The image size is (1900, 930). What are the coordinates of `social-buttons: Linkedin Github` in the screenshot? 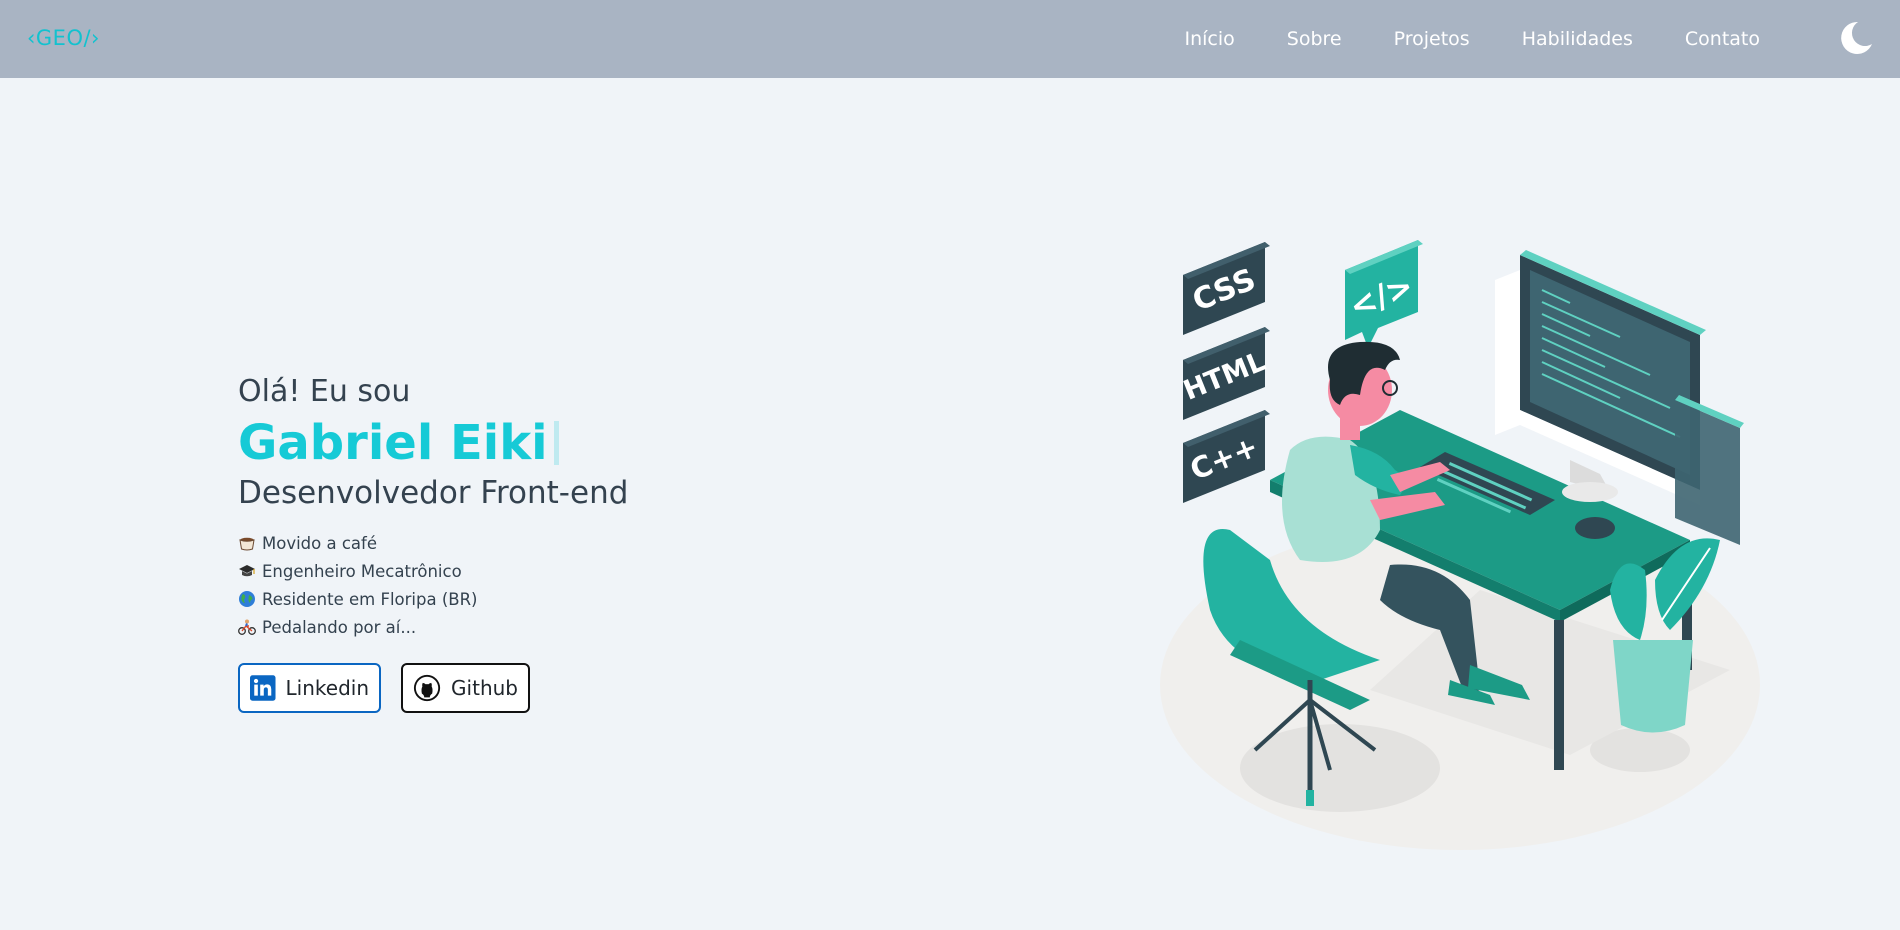 It's located at (433, 688).